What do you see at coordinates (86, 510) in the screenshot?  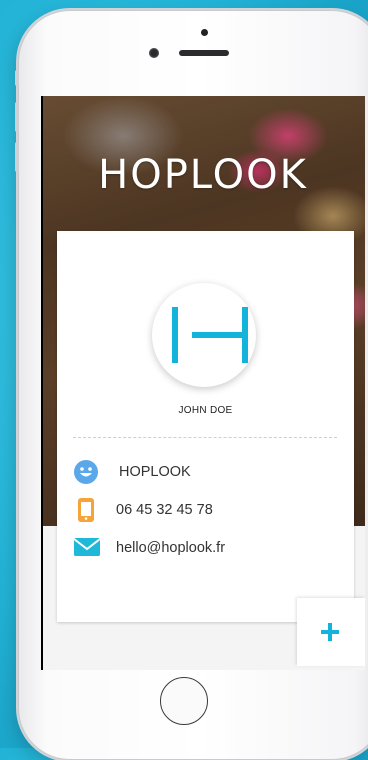 I see `phone-icon` at bounding box center [86, 510].